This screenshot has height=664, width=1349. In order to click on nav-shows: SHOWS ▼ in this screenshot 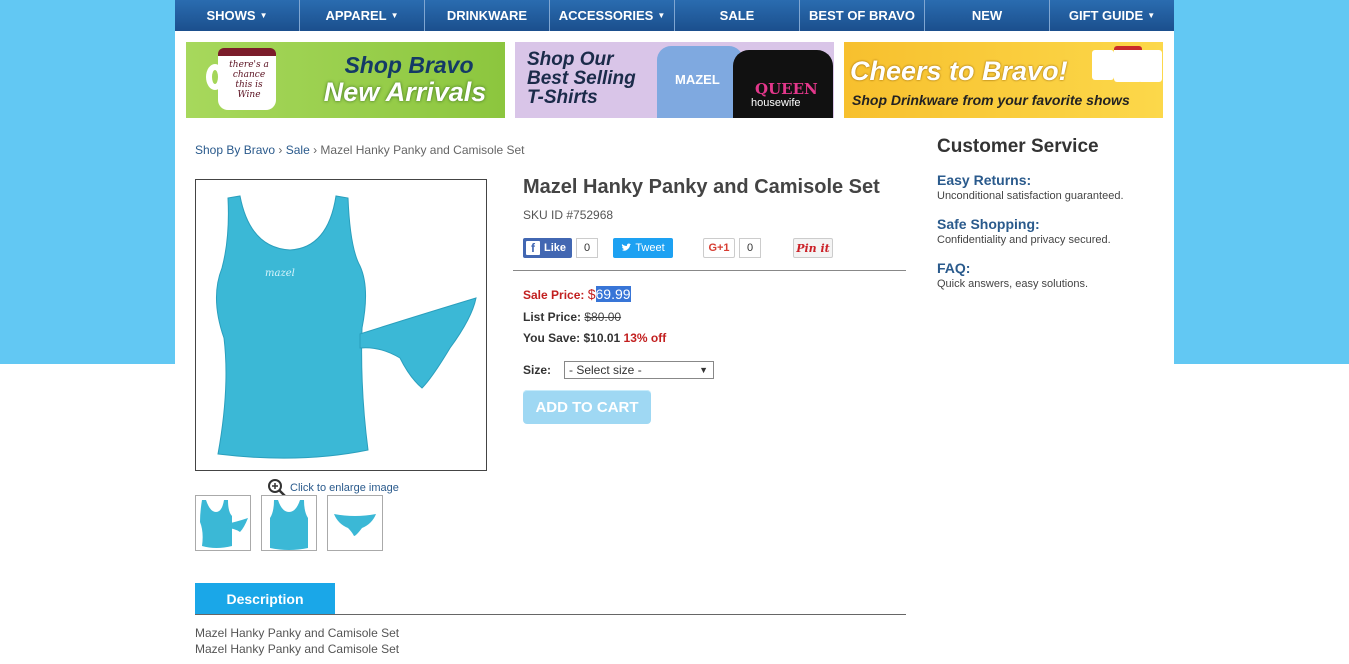, I will do `click(237, 15)`.